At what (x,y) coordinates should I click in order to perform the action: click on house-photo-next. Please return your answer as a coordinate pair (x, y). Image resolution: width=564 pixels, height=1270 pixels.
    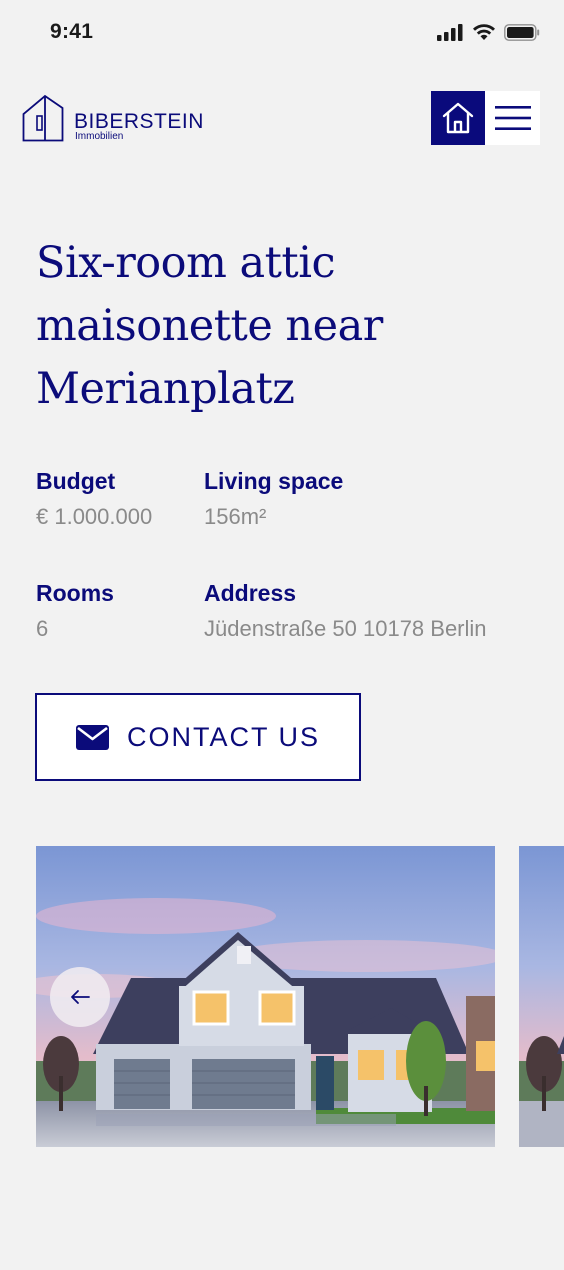
    Looking at the image, I should click on (541, 996).